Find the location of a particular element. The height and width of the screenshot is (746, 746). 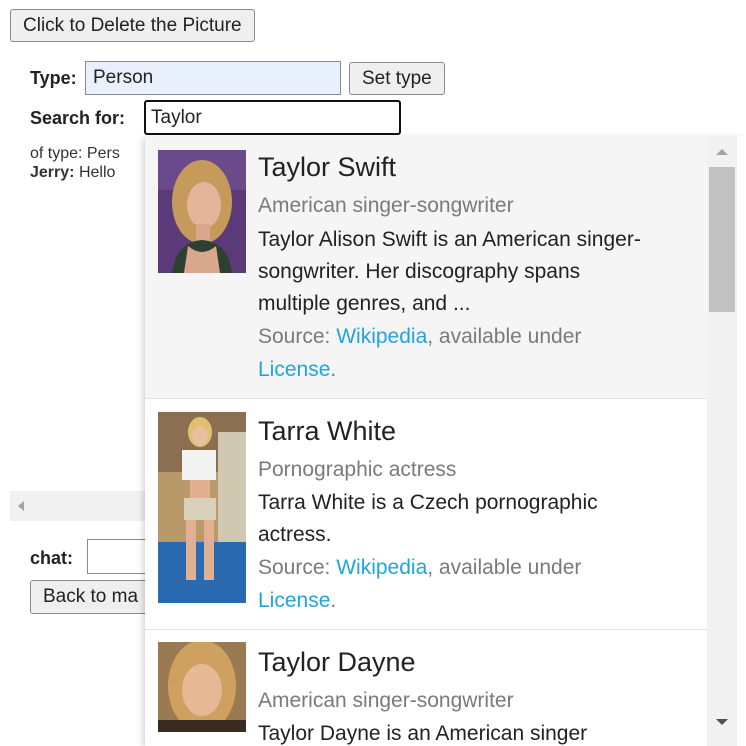

scroll-left-arrow-icon is located at coordinates (21, 506).